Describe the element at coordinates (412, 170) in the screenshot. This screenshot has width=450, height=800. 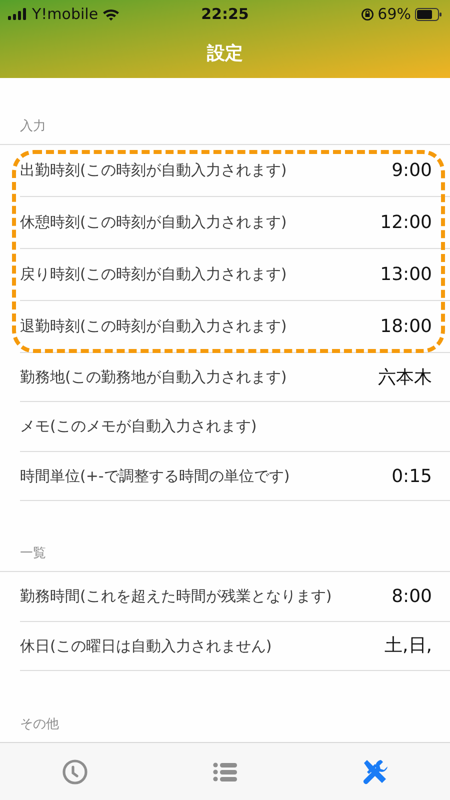
I see `setting-value: 9:00` at that location.